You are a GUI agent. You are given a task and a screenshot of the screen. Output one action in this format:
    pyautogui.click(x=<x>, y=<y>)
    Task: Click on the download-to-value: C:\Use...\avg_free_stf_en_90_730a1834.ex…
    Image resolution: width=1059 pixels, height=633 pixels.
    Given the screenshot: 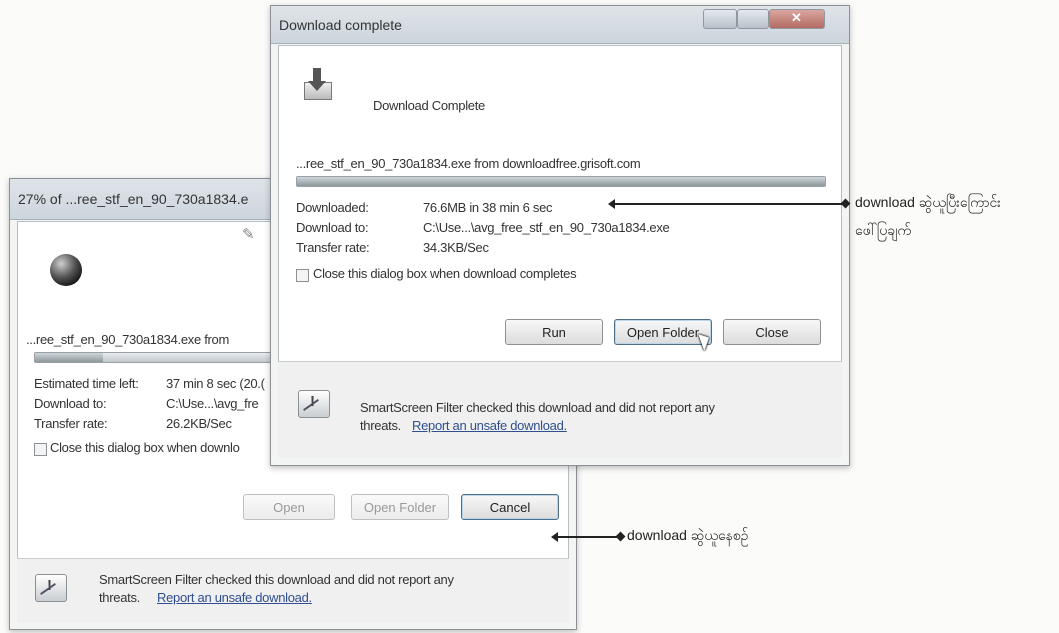 What is the action you would take?
    pyautogui.click(x=546, y=227)
    